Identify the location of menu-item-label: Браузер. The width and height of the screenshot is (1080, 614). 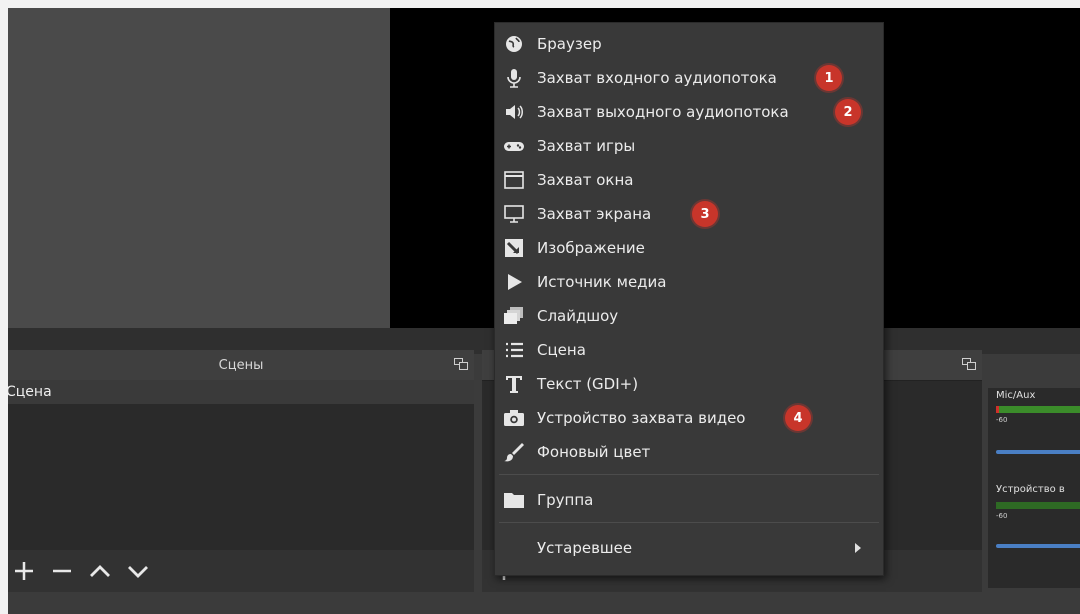
(569, 44).